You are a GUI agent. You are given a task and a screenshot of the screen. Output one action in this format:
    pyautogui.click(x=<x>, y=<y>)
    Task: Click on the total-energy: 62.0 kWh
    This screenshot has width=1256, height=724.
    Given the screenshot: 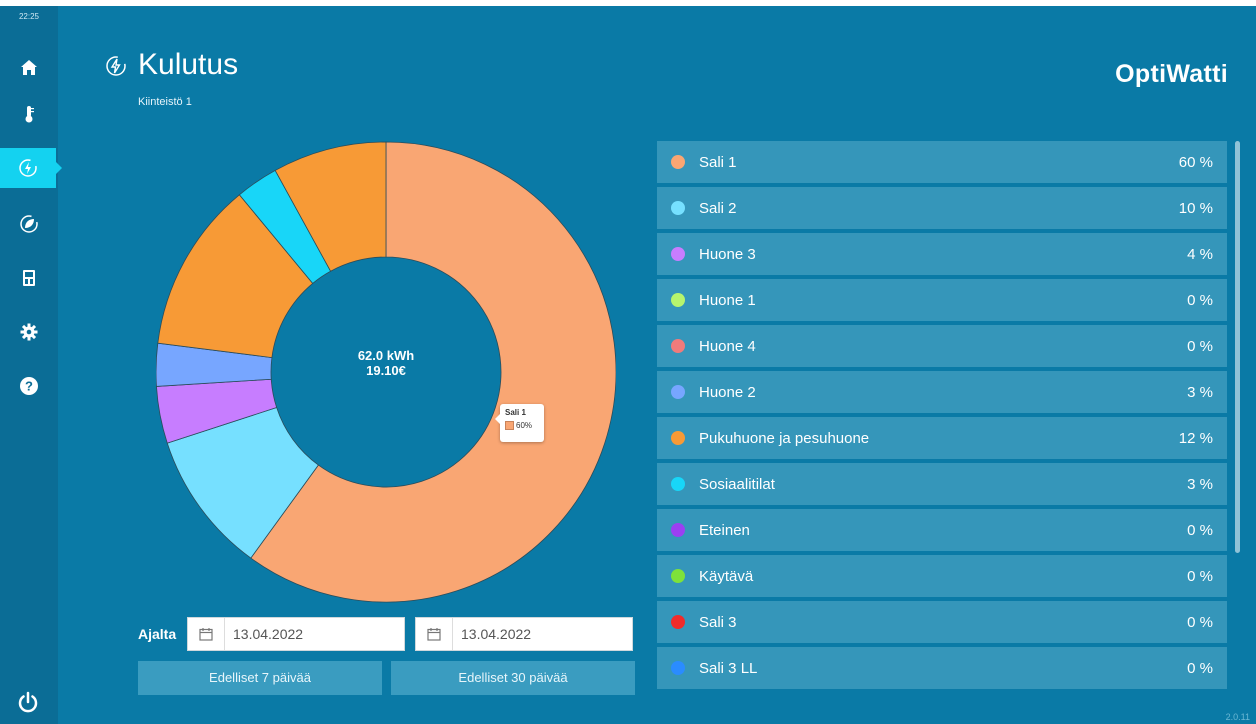 What is the action you would take?
    pyautogui.click(x=386, y=355)
    